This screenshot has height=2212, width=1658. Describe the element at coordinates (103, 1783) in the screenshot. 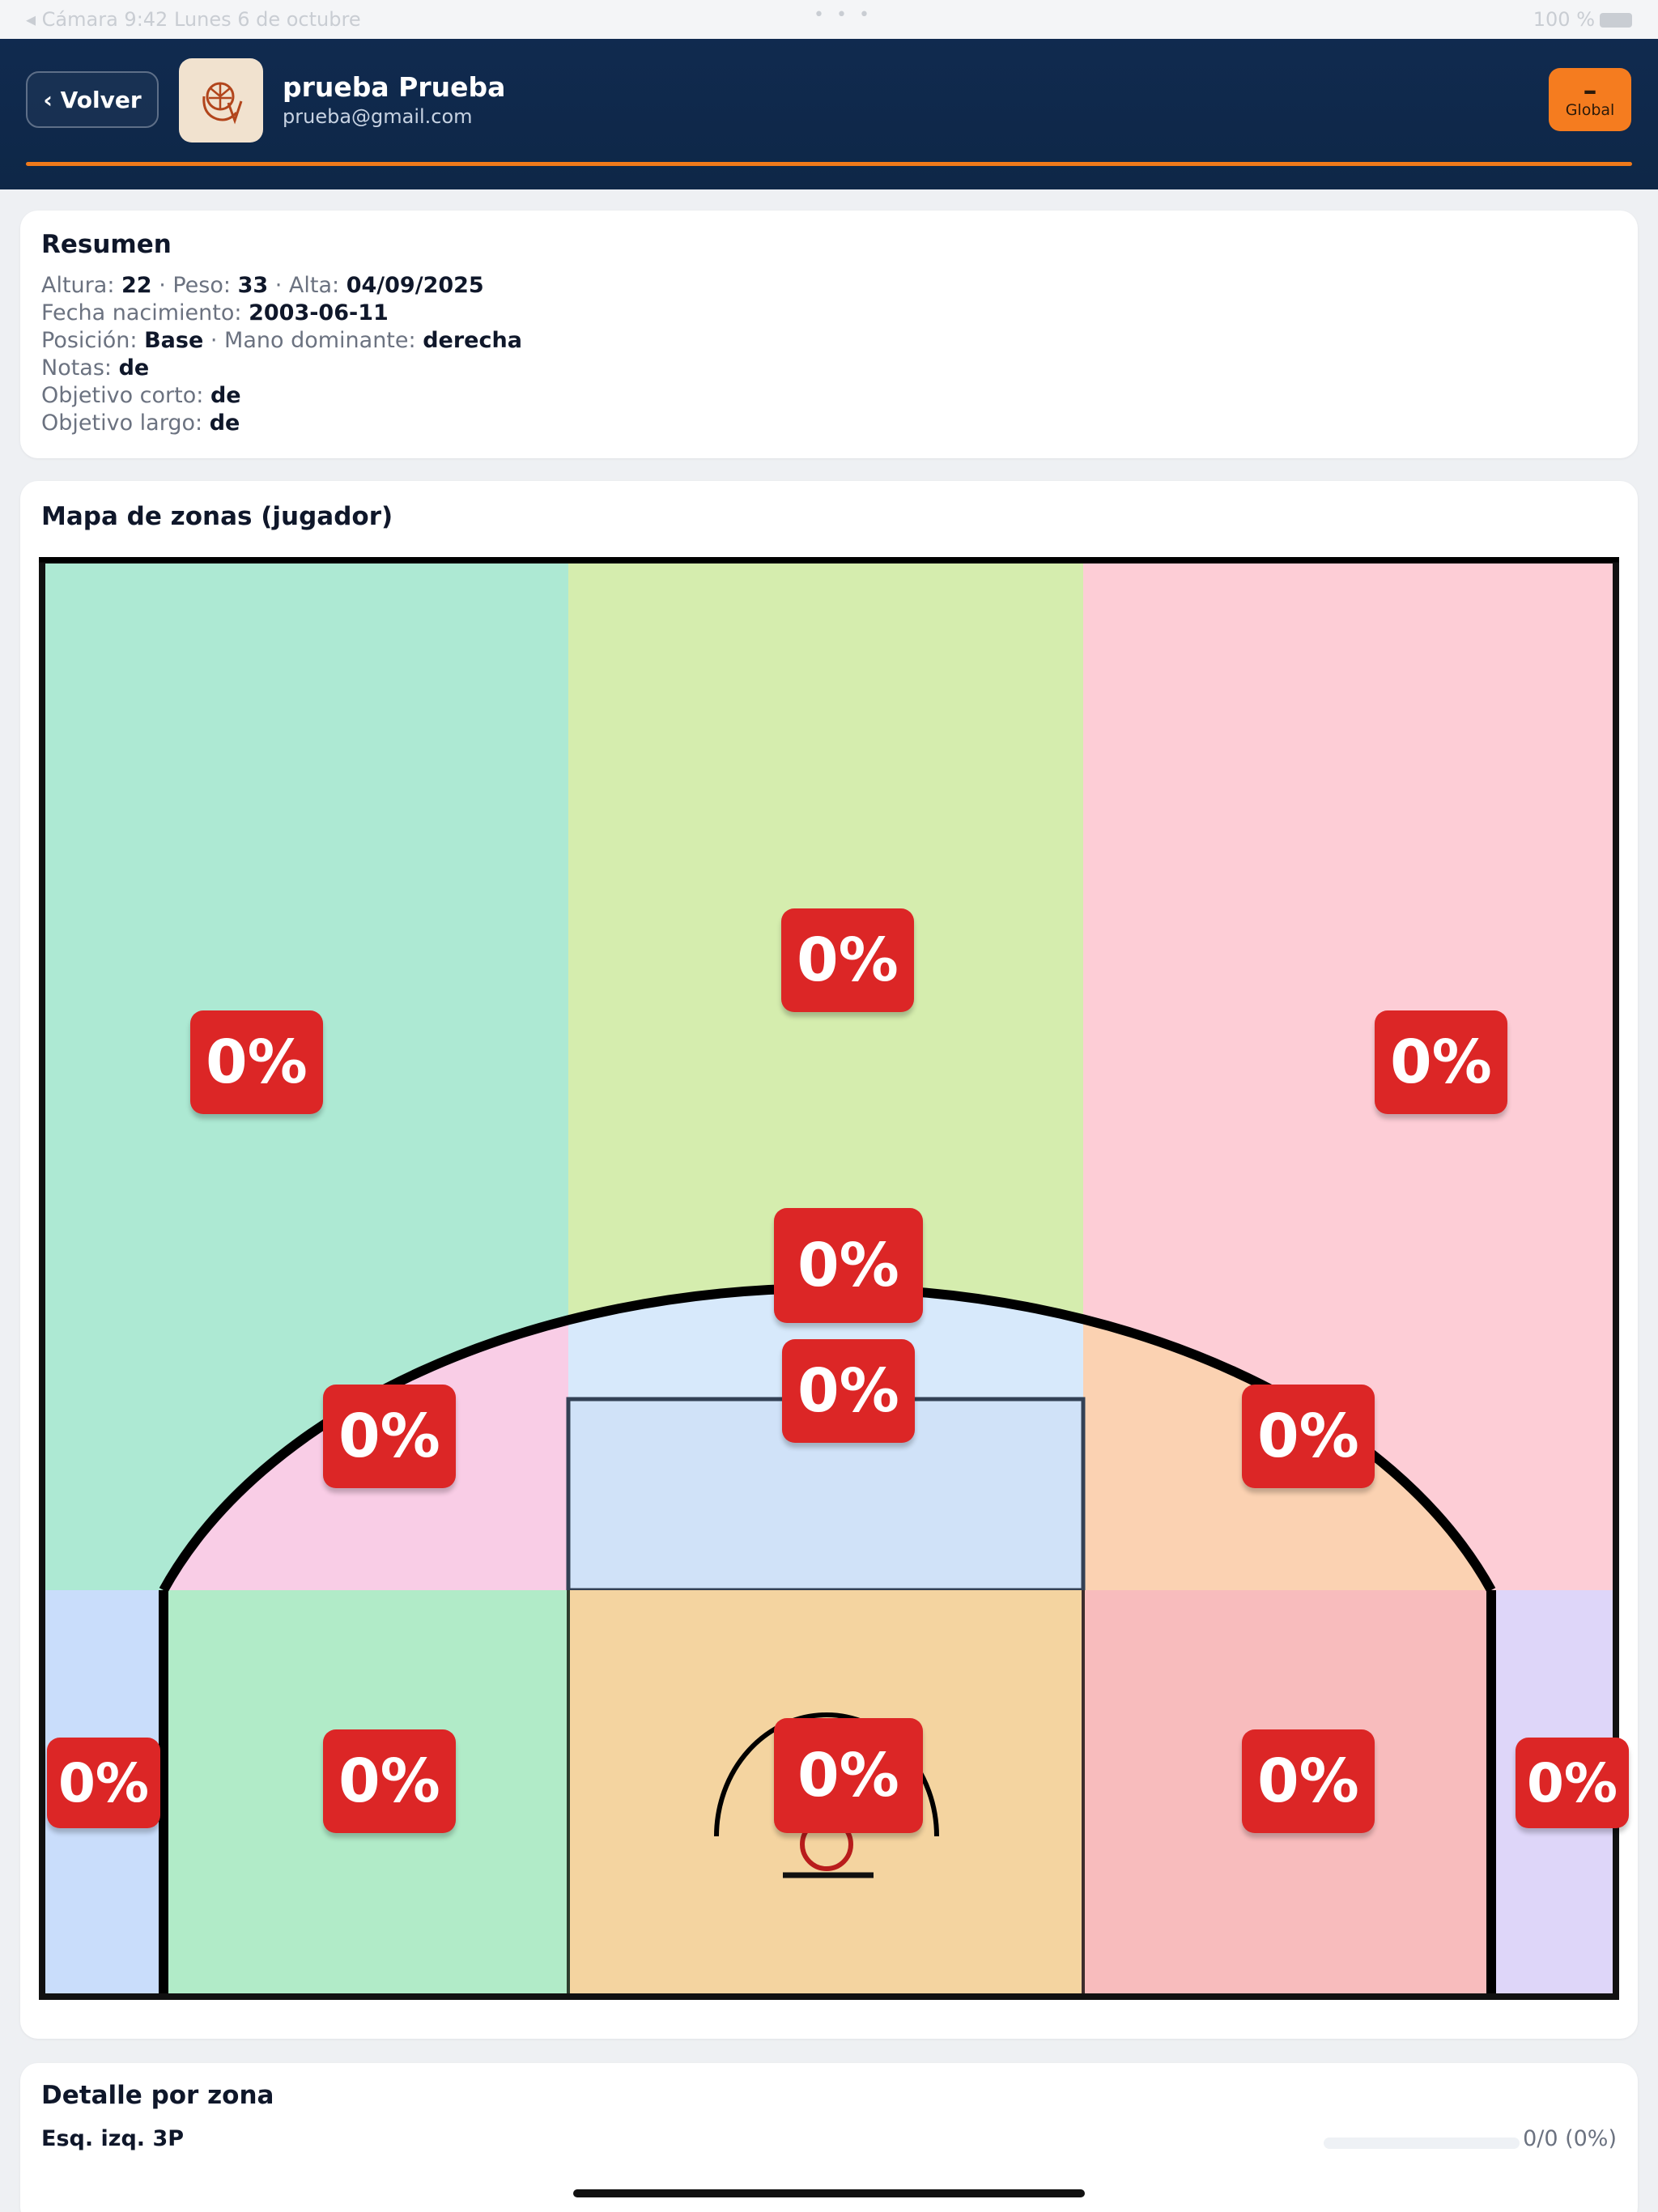

I see `zone-badge-left-corner-3: 0%` at that location.